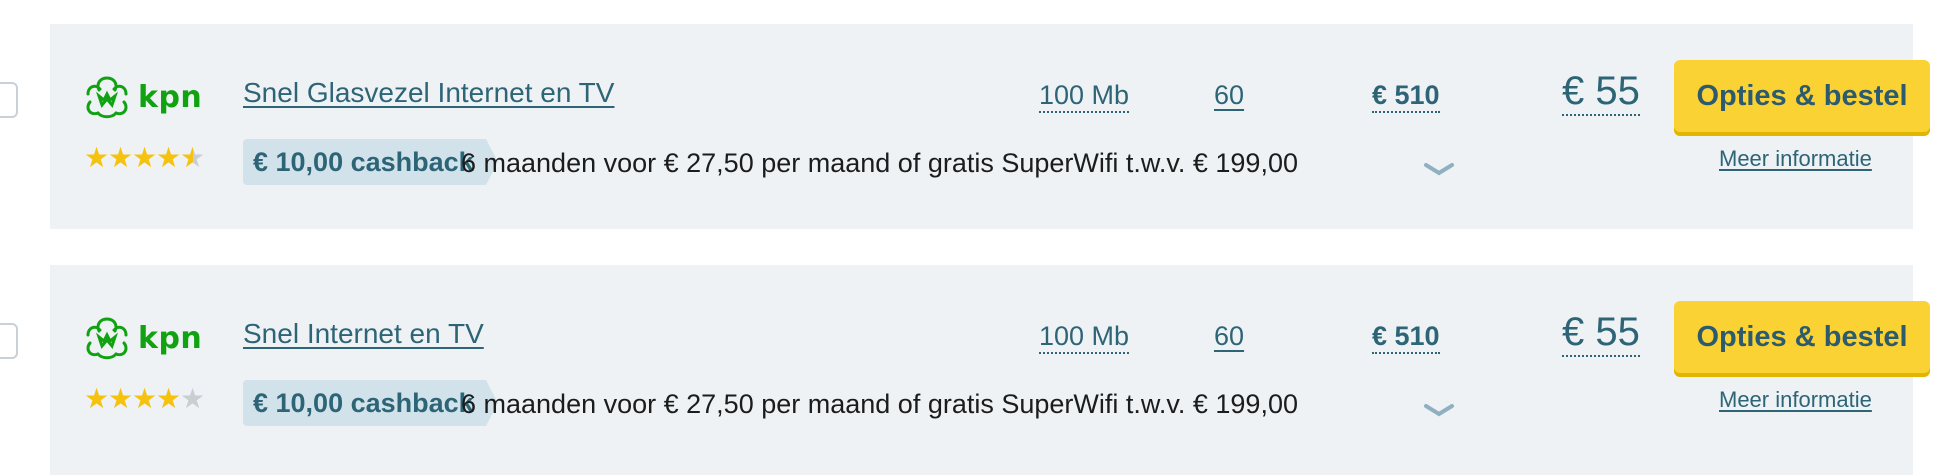 Image resolution: width=1950 pixels, height=475 pixels. What do you see at coordinates (193, 398) in the screenshot?
I see `empty-star-icon: ★` at bounding box center [193, 398].